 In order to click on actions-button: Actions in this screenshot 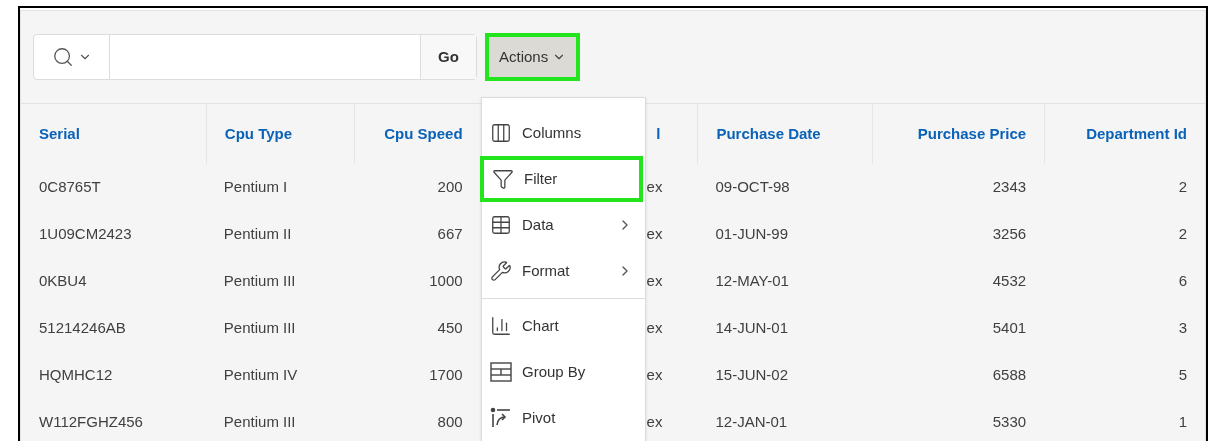, I will do `click(533, 57)`.